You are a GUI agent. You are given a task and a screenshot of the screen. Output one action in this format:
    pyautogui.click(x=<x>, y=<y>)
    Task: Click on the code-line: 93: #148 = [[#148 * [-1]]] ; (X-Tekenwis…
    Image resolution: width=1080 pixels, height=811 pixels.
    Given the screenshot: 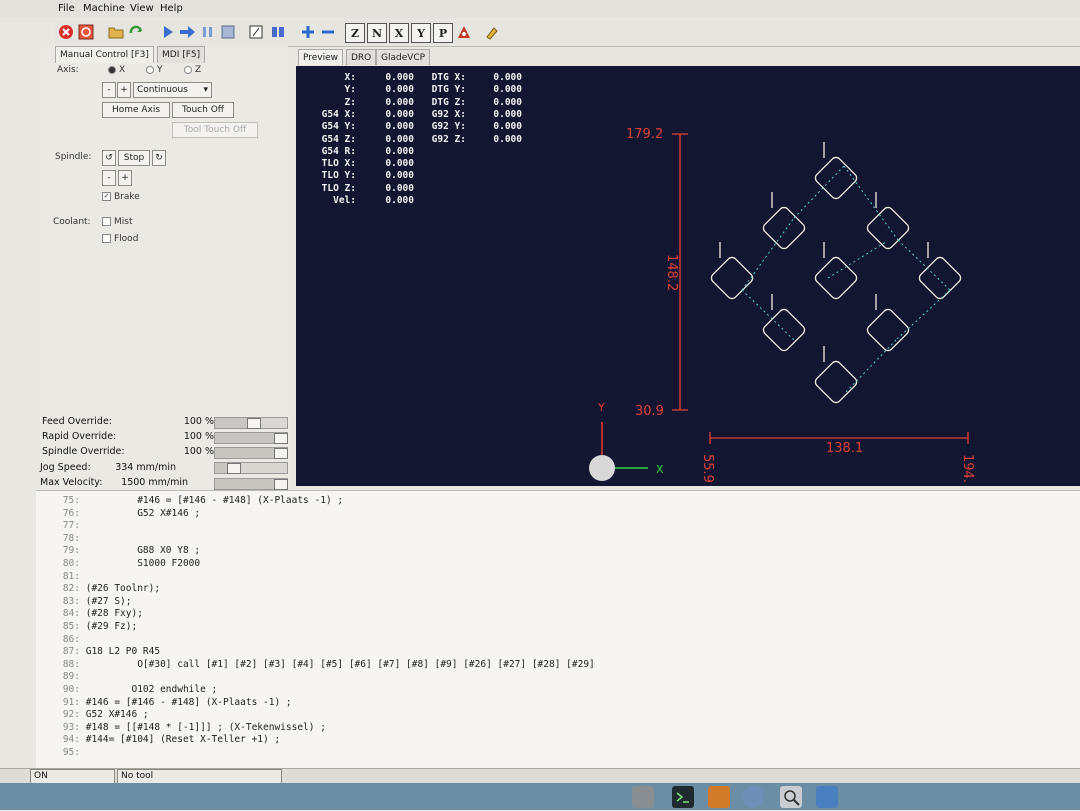 What is the action you would take?
    pyautogui.click(x=181, y=728)
    